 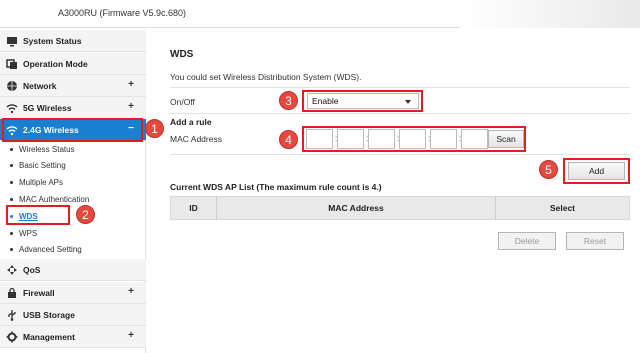 What do you see at coordinates (12, 64) in the screenshot?
I see `mode-icon` at bounding box center [12, 64].